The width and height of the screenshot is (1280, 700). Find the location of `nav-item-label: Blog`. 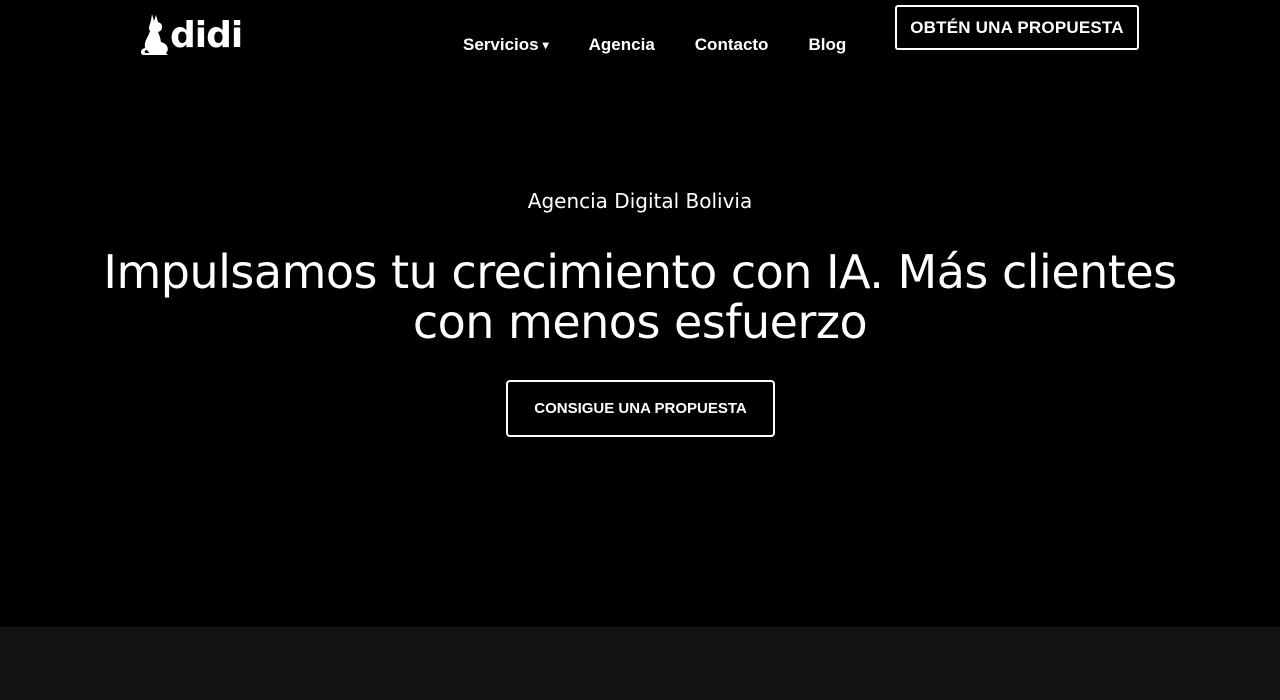

nav-item-label: Blog is located at coordinates (827, 44).